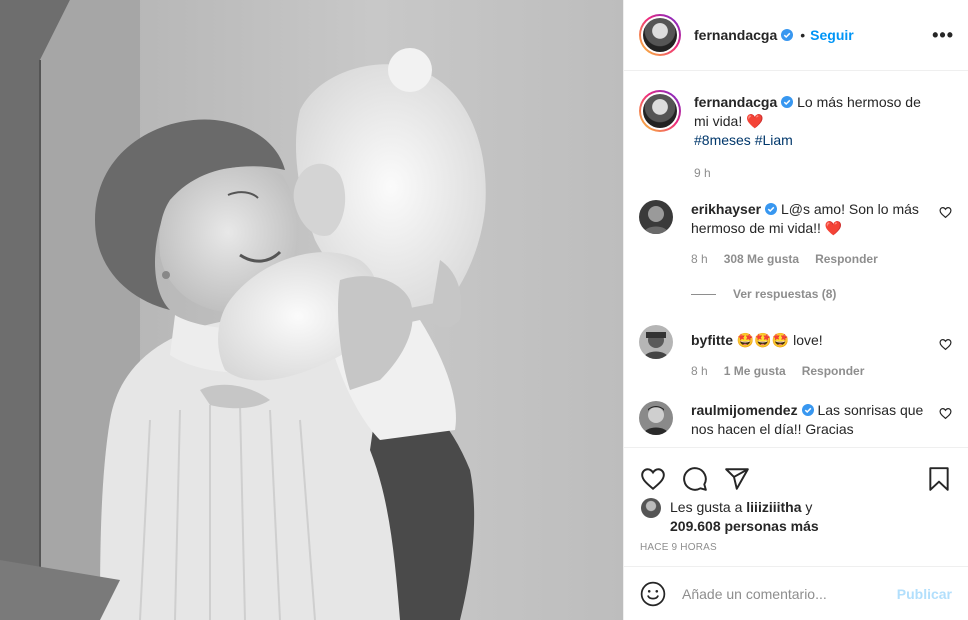 The image size is (968, 620). What do you see at coordinates (702, 173) in the screenshot?
I see `caption-time: 9 h` at bounding box center [702, 173].